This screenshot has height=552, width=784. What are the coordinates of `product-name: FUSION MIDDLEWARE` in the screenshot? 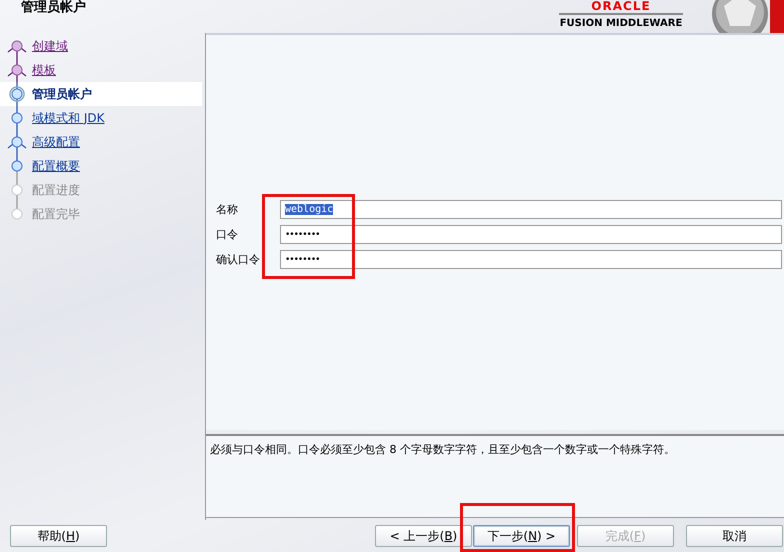 It's located at (621, 23).